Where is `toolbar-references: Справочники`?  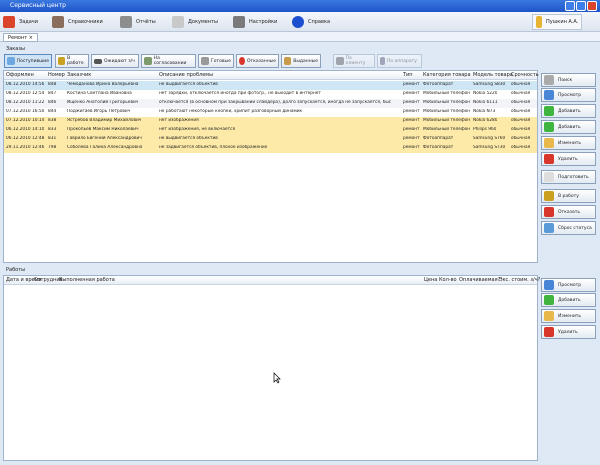
toolbar-references: Справочники is located at coordinates (77, 22).